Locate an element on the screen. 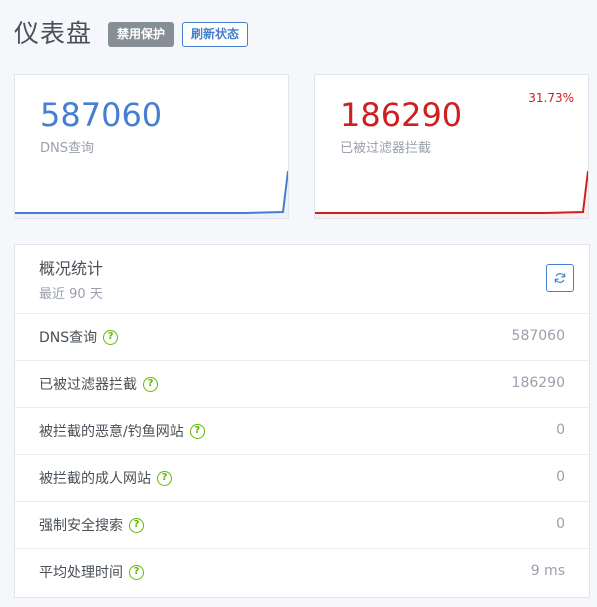  stats-row-blocked-by-filters: 已被过滤器拦截 ? 186290 is located at coordinates (302, 384).